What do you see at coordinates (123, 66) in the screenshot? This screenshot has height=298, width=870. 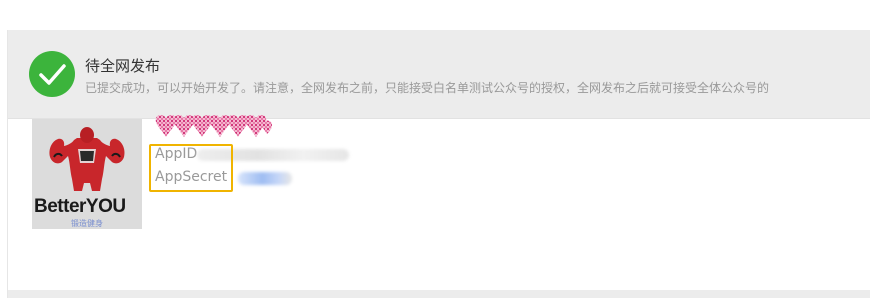 I see `status-title: 待全网发布` at bounding box center [123, 66].